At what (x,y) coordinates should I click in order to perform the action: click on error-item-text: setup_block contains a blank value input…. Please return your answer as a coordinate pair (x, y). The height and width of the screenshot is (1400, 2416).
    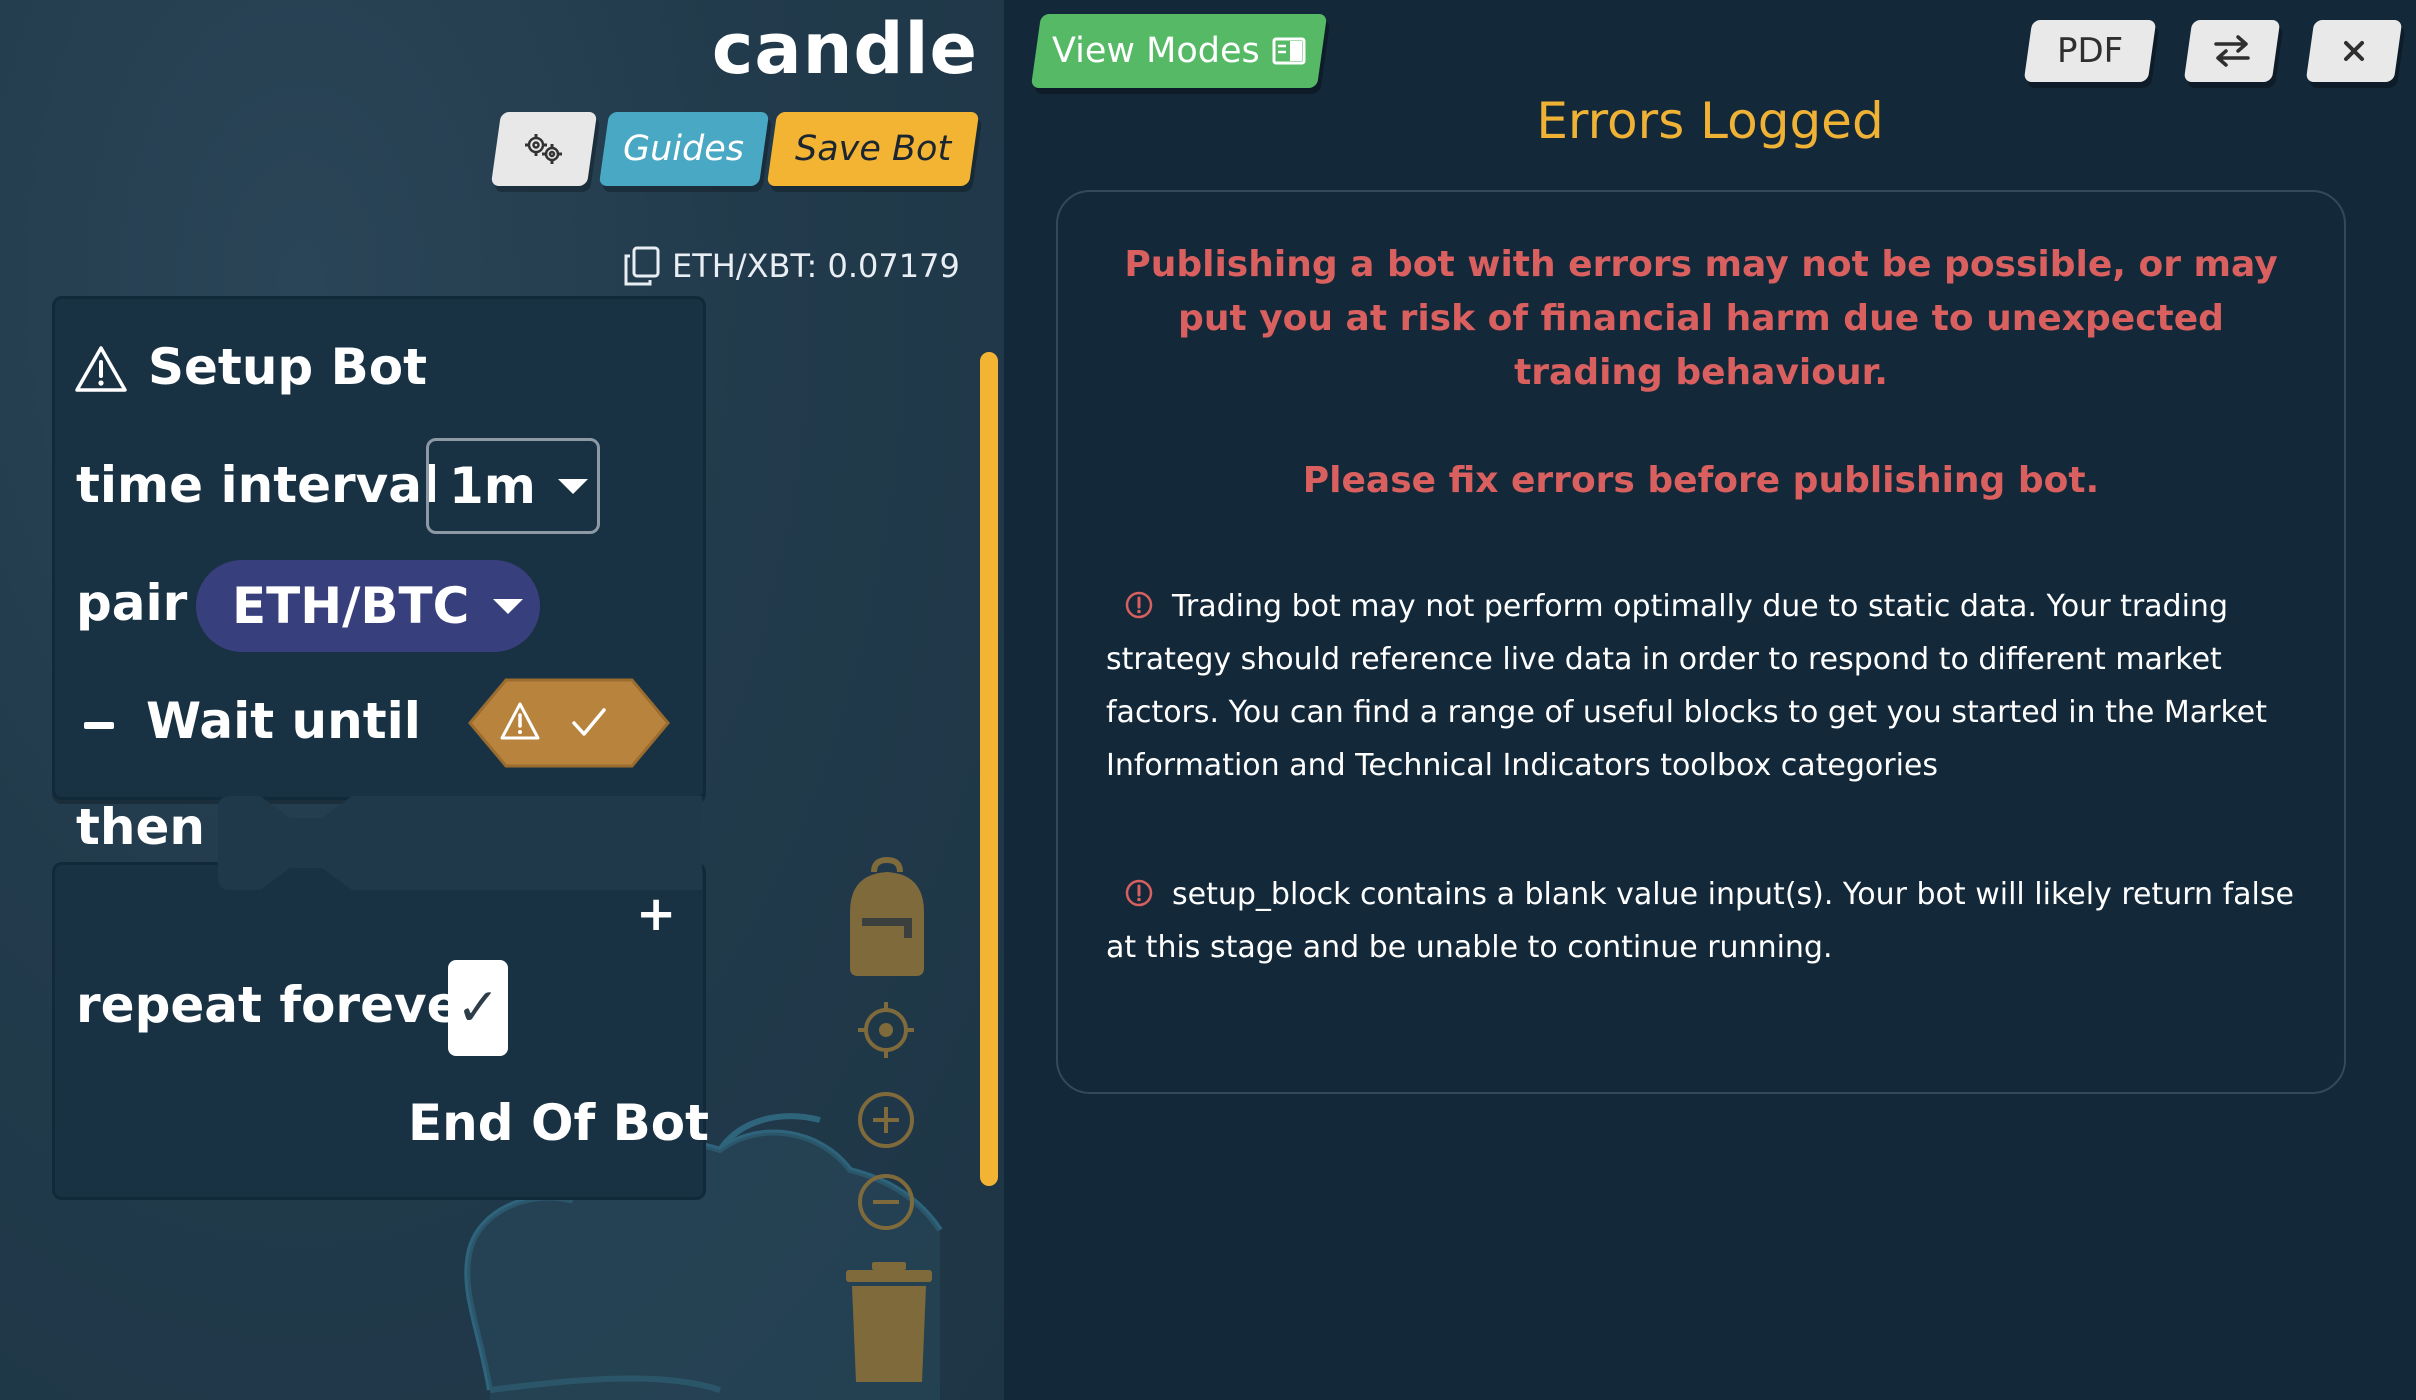
    Looking at the image, I should click on (1700, 921).